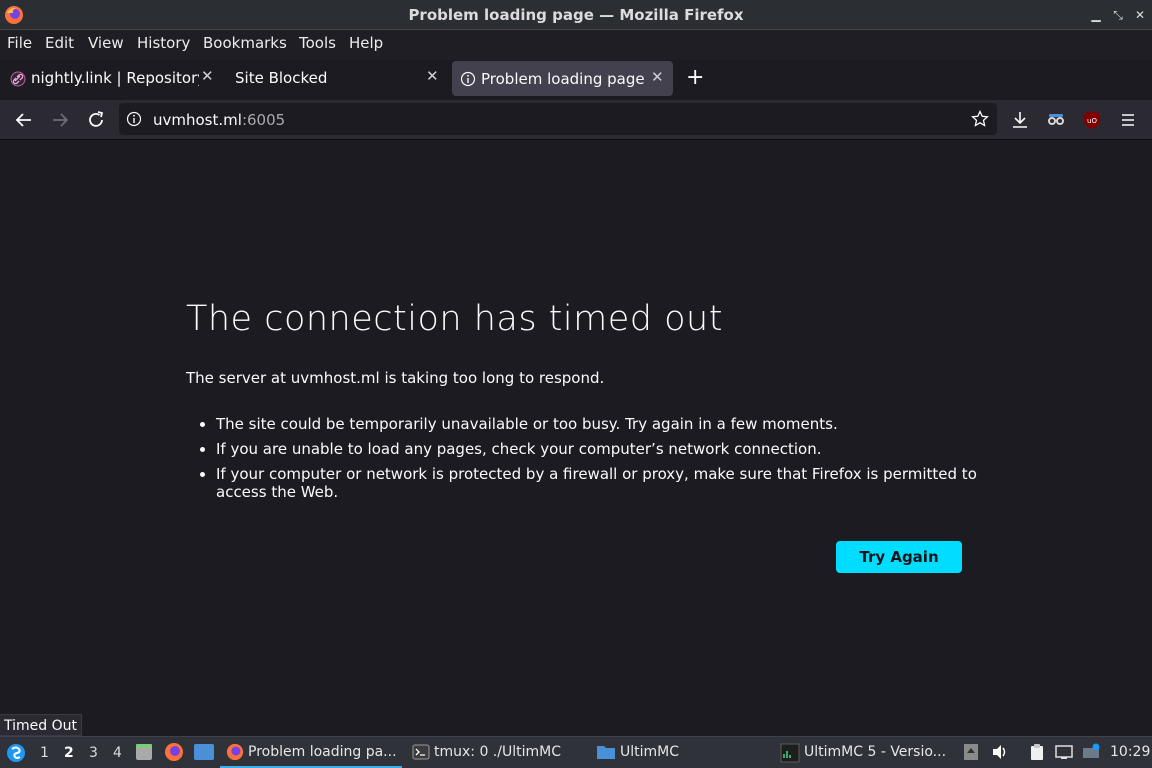 This screenshot has height=768, width=1152. I want to click on tray-up-arrow-icon, so click(971, 752).